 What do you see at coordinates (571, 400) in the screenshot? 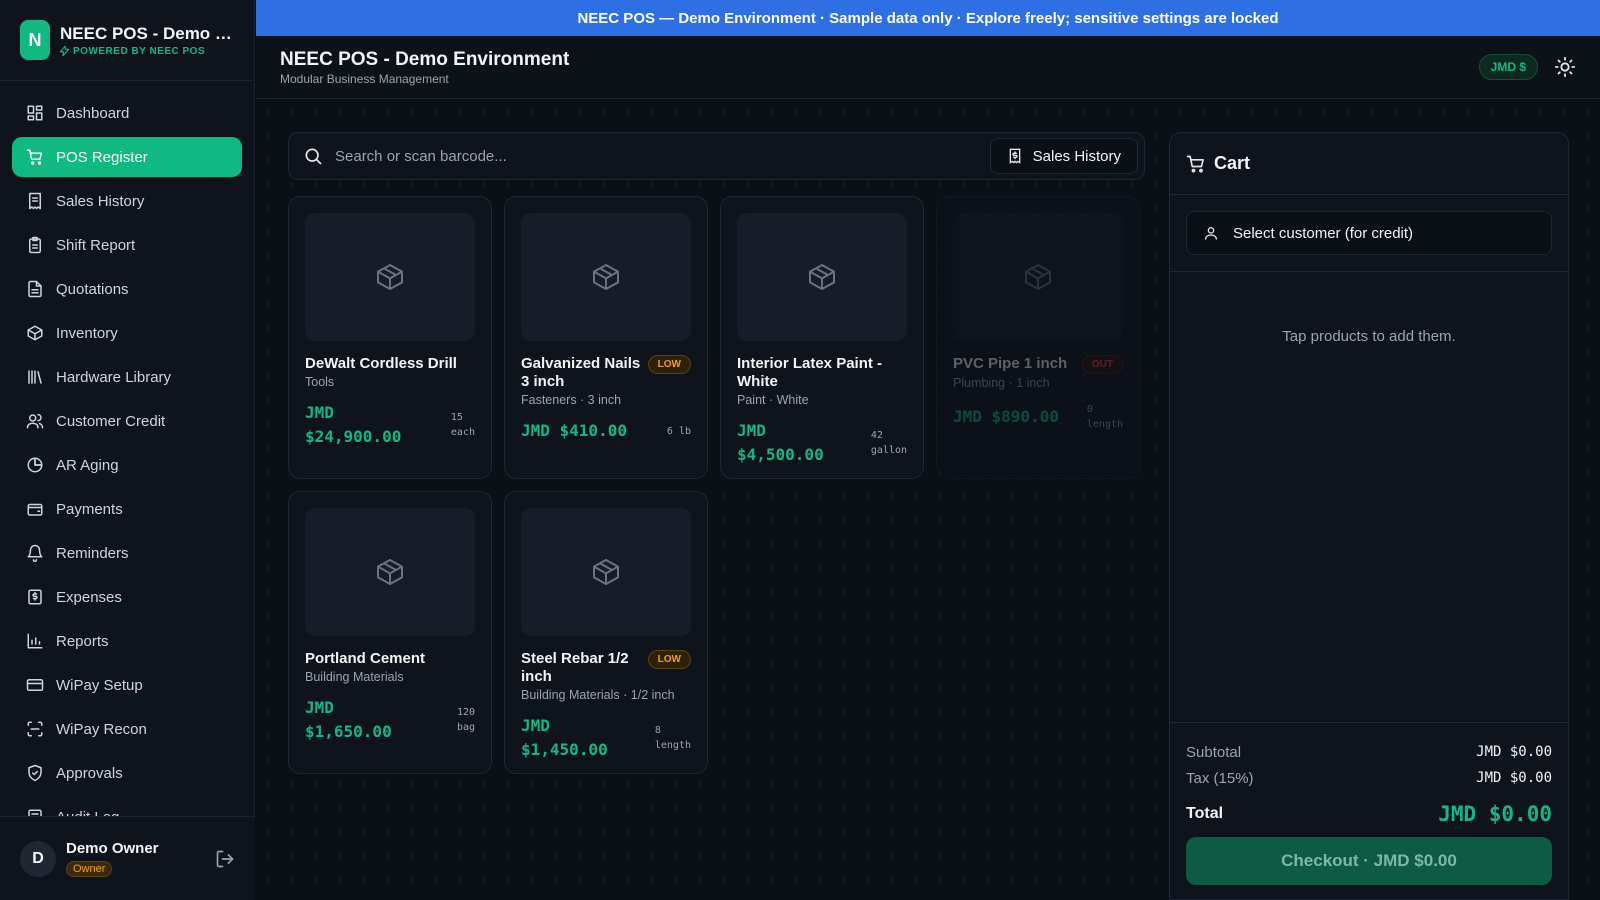
I see `product-category: Fasteners · 3 inch` at bounding box center [571, 400].